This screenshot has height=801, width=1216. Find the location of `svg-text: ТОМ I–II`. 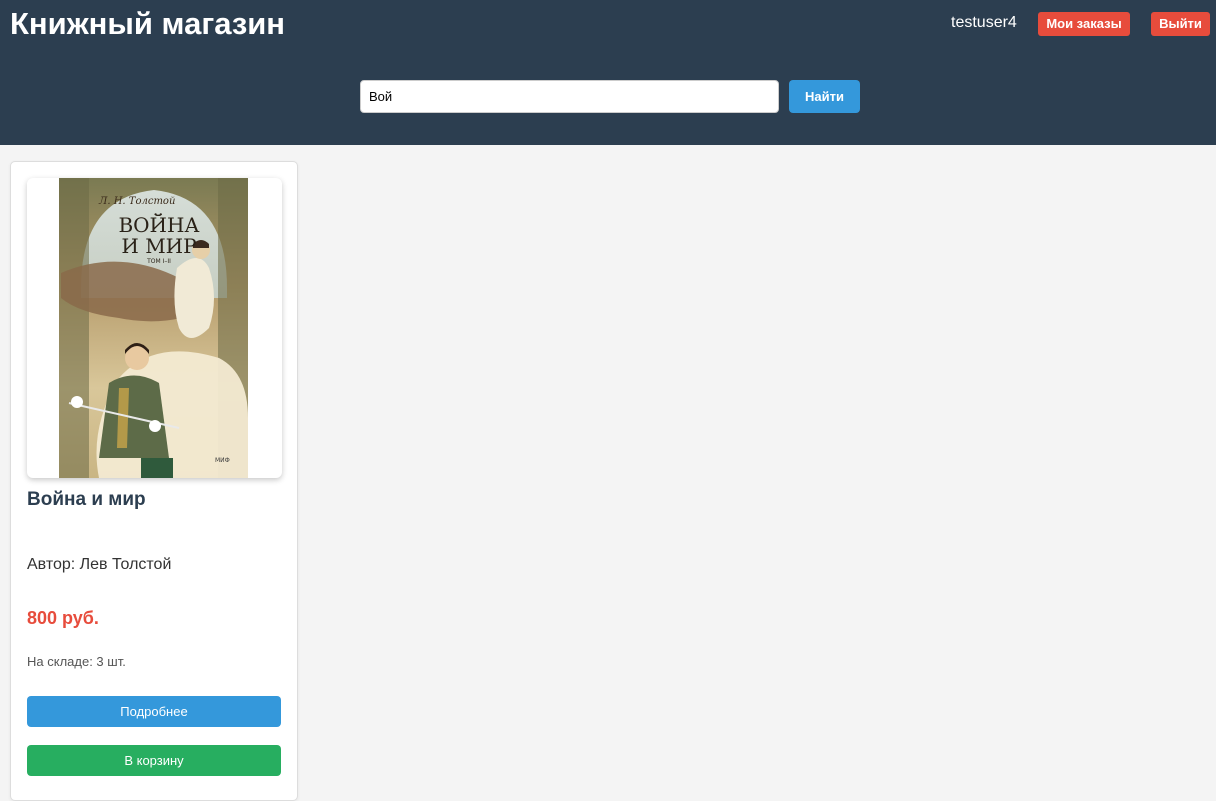

svg-text: ТОМ I–II is located at coordinates (158, 261).